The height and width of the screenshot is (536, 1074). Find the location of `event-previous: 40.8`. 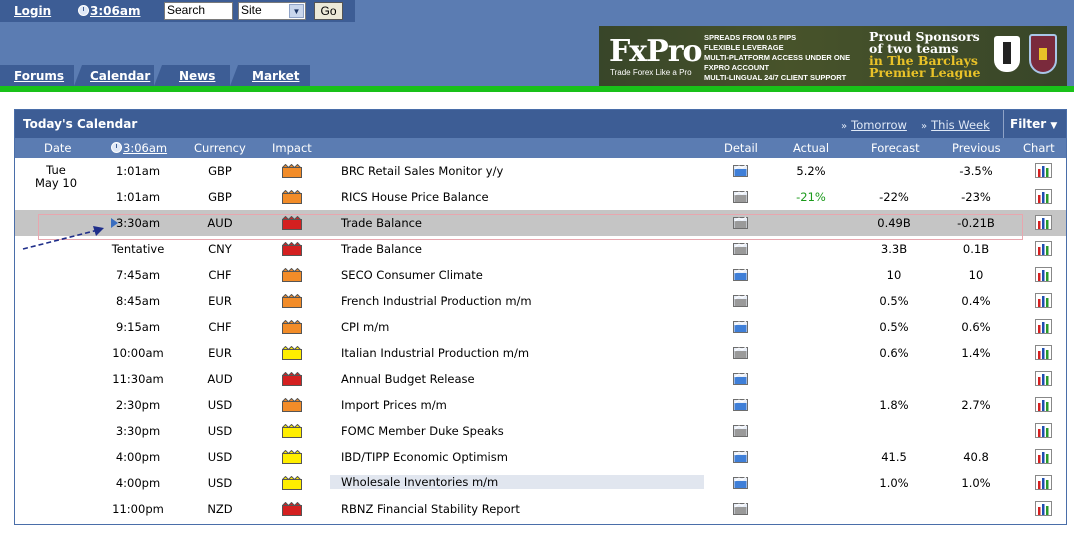

event-previous: 40.8 is located at coordinates (976, 457).